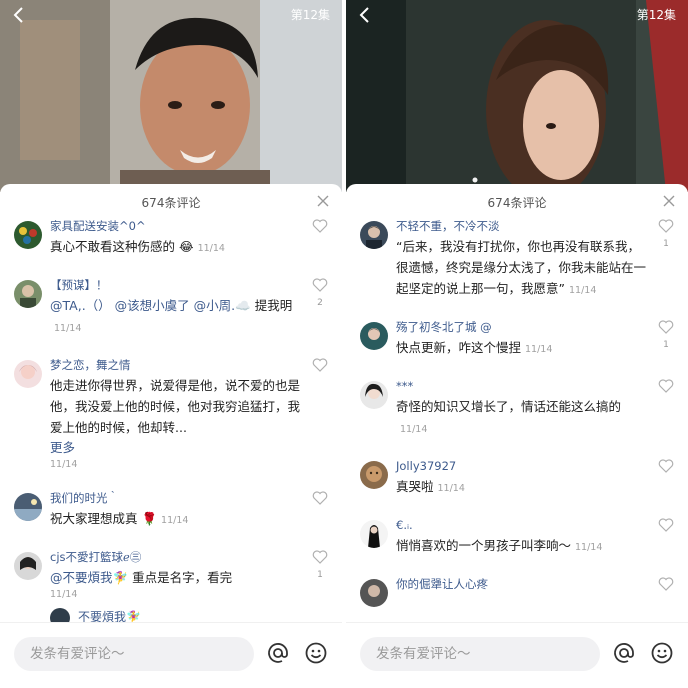  Describe the element at coordinates (459, 347) in the screenshot. I see `comment-body: 快点更新，咋这个慢捏` at that location.